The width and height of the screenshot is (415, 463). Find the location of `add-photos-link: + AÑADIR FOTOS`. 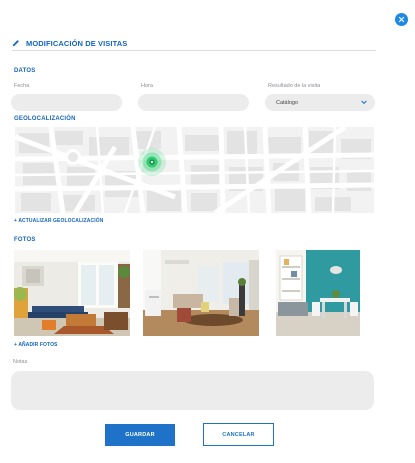

add-photos-link: + AÑADIR FOTOS is located at coordinates (36, 345).